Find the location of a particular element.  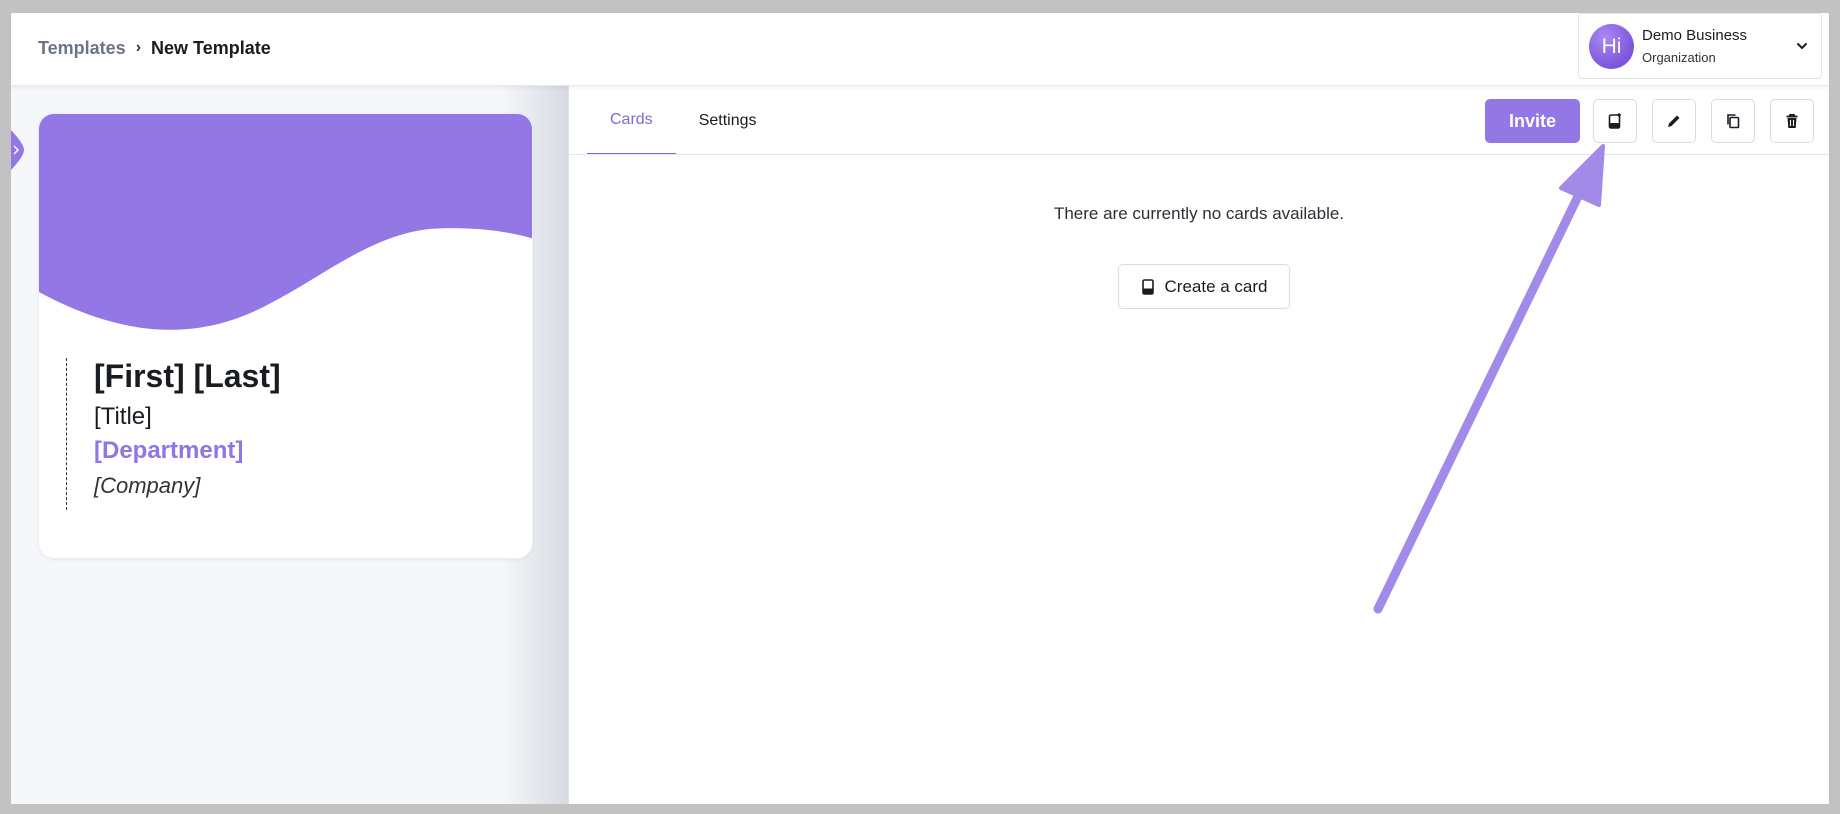

tab-bar: Cards Settings is located at coordinates (683, 120).